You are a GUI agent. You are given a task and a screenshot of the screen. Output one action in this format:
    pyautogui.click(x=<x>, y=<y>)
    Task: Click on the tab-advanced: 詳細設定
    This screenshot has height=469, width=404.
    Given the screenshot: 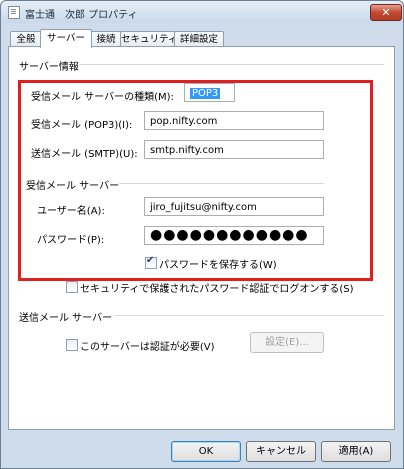 What is the action you would take?
    pyautogui.click(x=199, y=39)
    